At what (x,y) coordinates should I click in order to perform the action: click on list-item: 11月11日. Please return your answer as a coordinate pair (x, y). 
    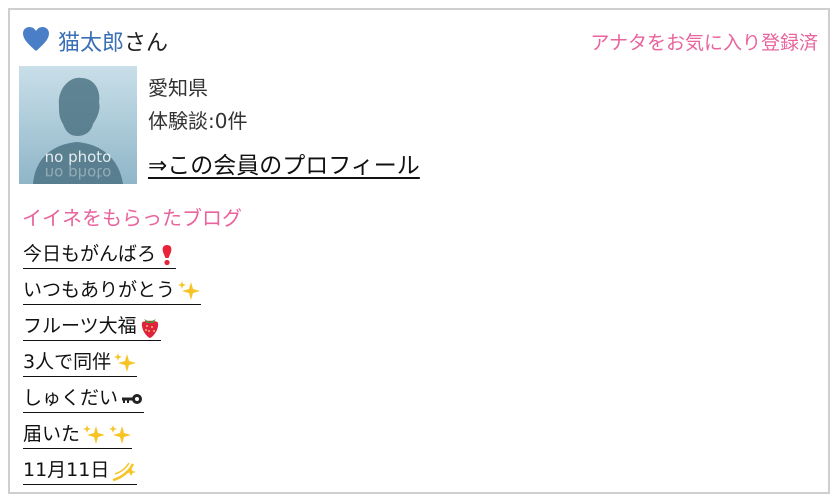
    Looking at the image, I should click on (112, 475).